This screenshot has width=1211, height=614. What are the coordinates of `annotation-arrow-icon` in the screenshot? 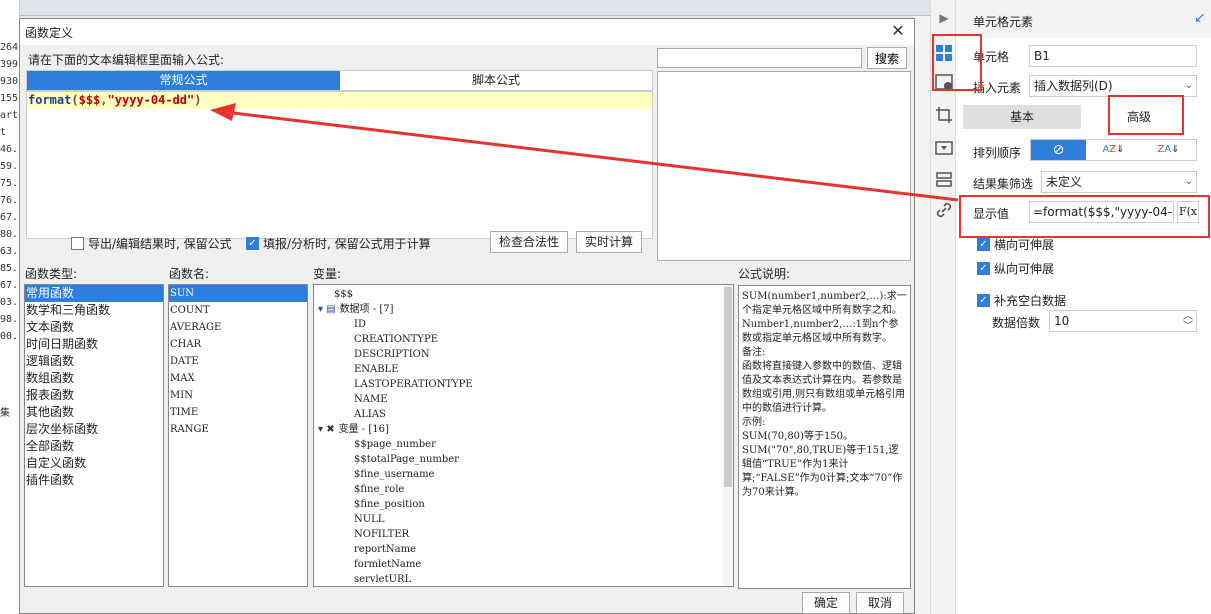 It's located at (584, 152).